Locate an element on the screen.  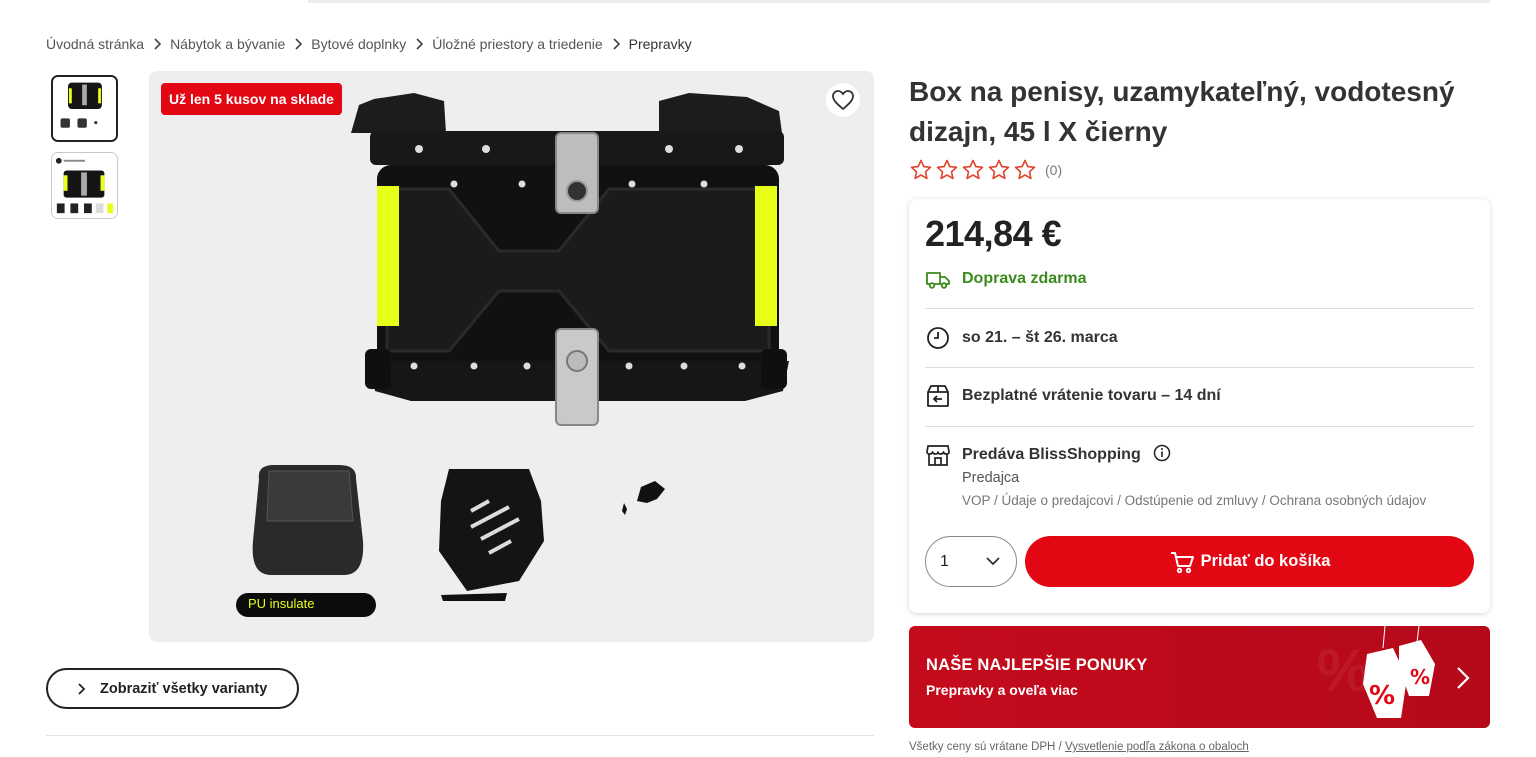
shipping-info: Doprava zdarma is located at coordinates (1006, 279).